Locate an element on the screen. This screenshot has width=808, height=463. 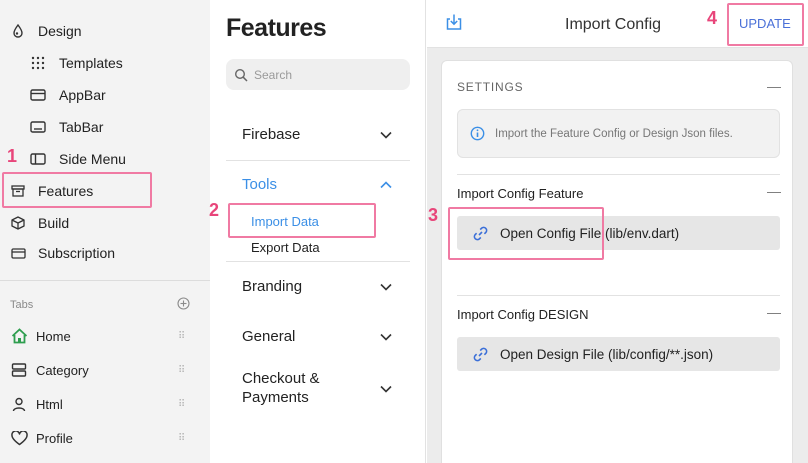
settings-heading: SETTINGS is located at coordinates (490, 87).